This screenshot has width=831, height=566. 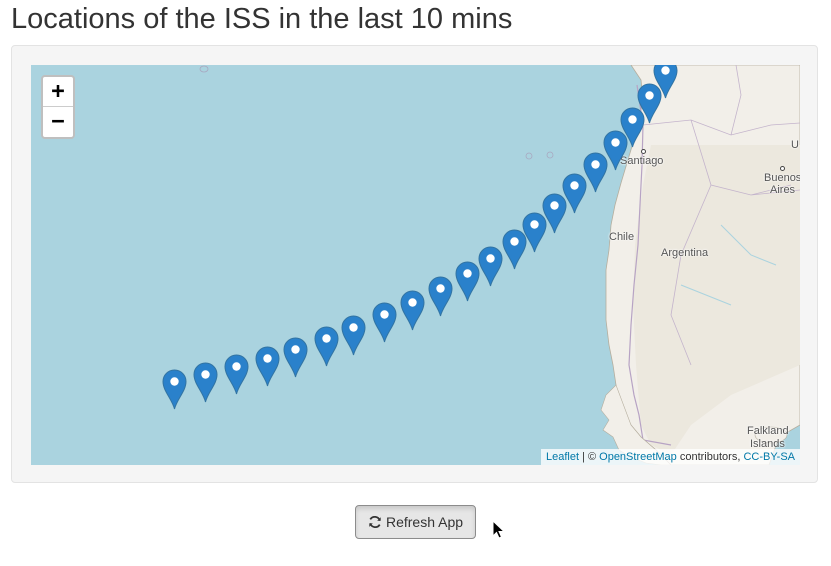 I want to click on zoom-in-button: +, so click(x=58, y=92).